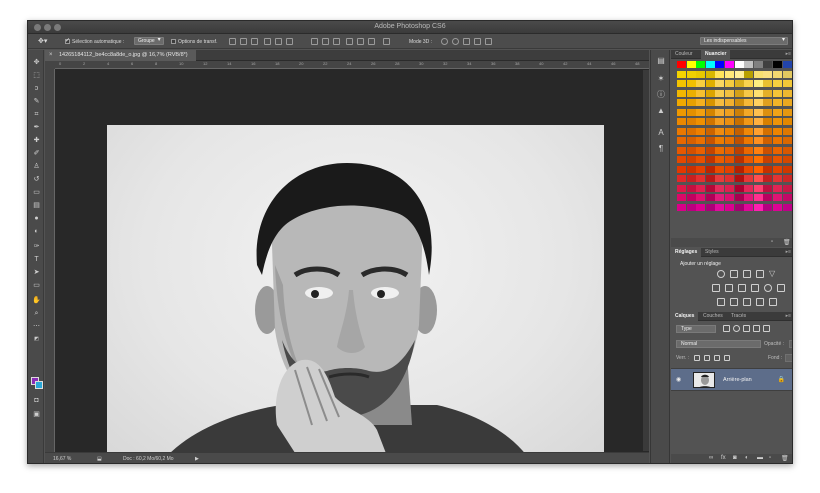  What do you see at coordinates (36, 218) in the screenshot?
I see `blur-tool-icon: ●` at bounding box center [36, 218].